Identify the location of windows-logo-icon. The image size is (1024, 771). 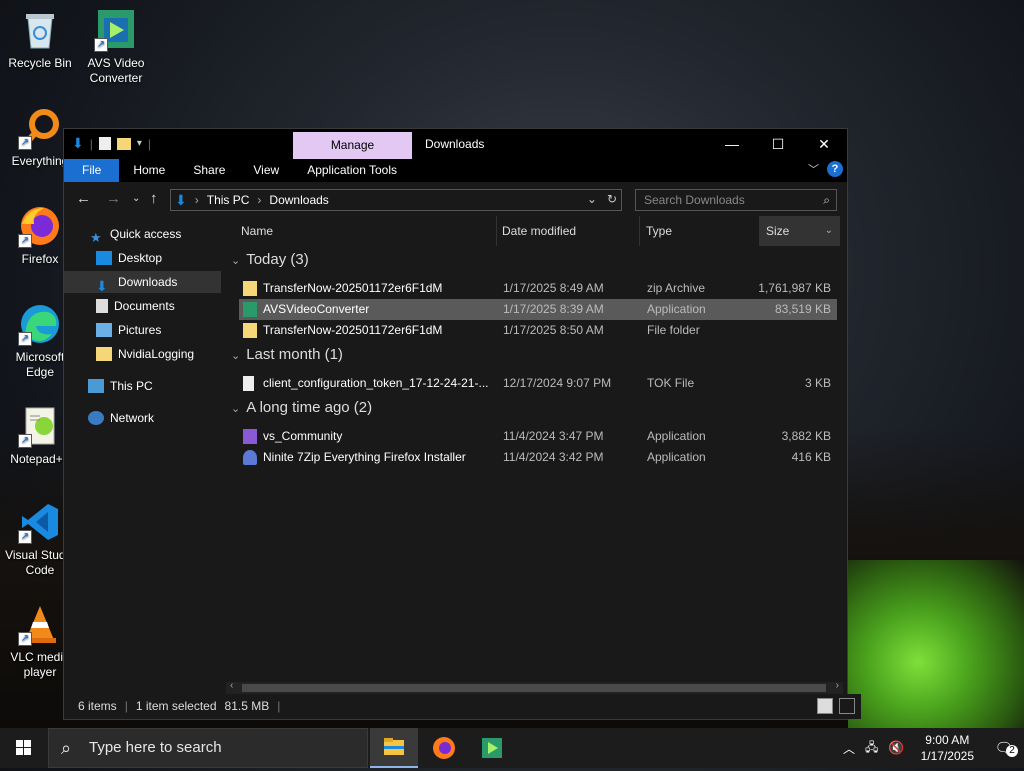
(23, 747).